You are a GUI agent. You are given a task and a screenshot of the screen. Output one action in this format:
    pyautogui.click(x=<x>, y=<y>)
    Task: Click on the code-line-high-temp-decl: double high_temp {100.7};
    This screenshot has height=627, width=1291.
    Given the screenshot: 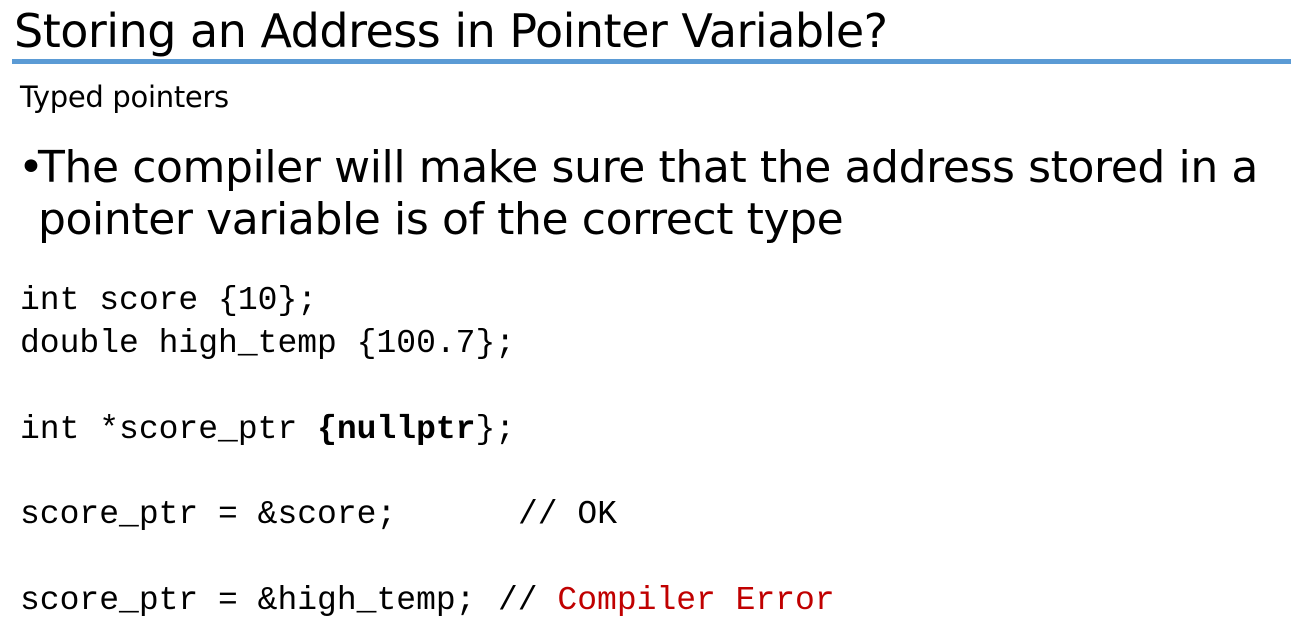 What is the action you would take?
    pyautogui.click(x=268, y=343)
    